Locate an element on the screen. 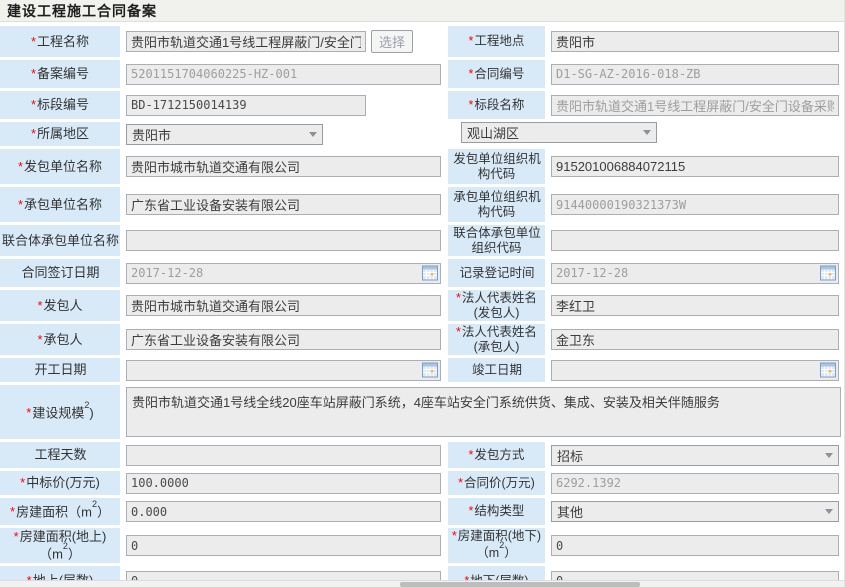  contractor-rep-input is located at coordinates (695, 339).